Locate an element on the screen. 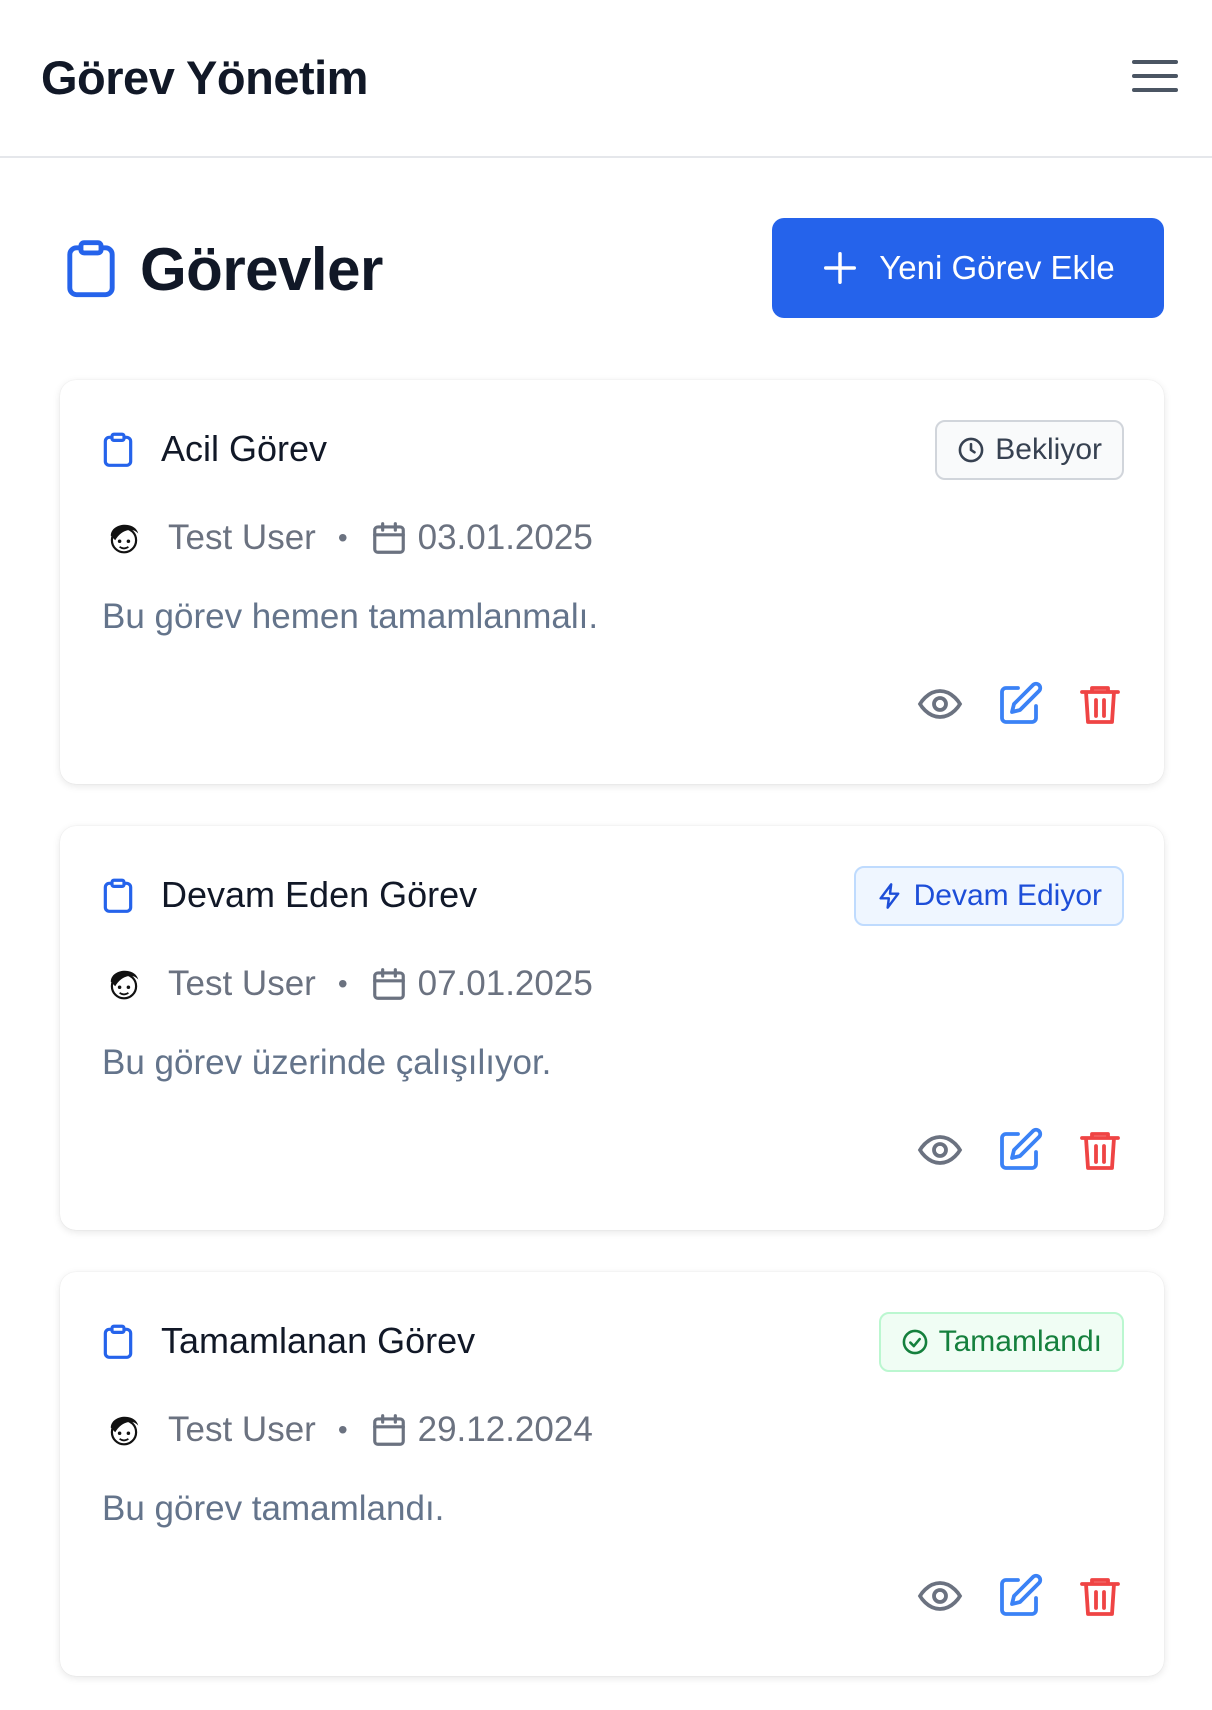 This screenshot has height=1710, width=1212. task-date: 07.01.2025 is located at coordinates (505, 983).